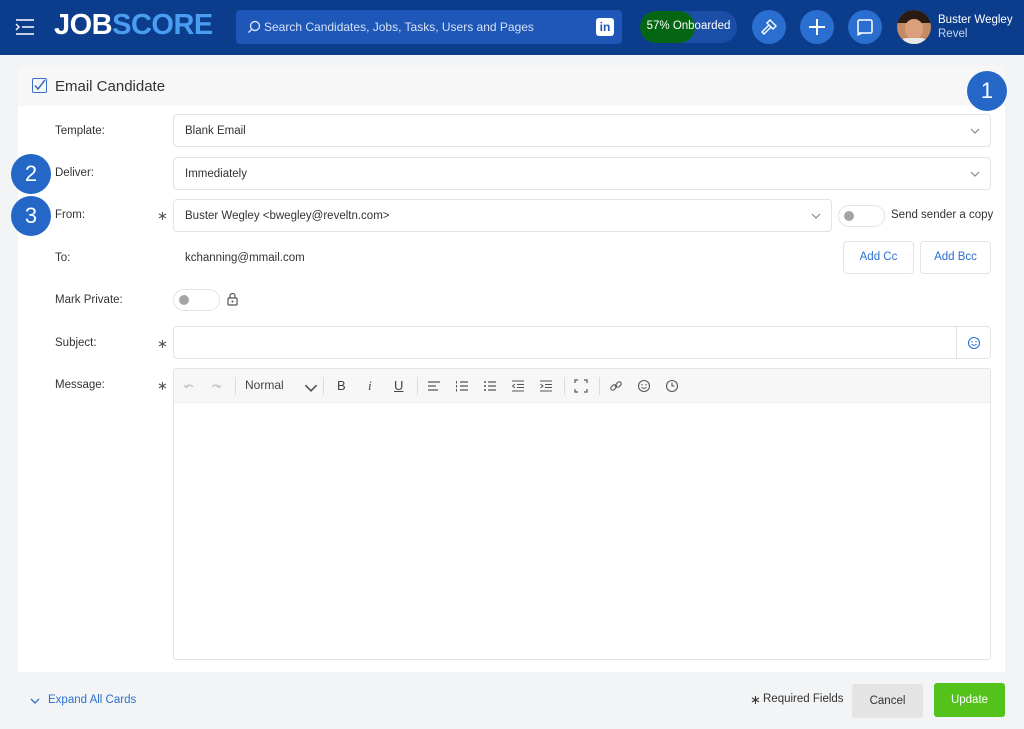 The height and width of the screenshot is (729, 1024). What do you see at coordinates (76, 343) in the screenshot?
I see `subject-label: Subject:` at bounding box center [76, 343].